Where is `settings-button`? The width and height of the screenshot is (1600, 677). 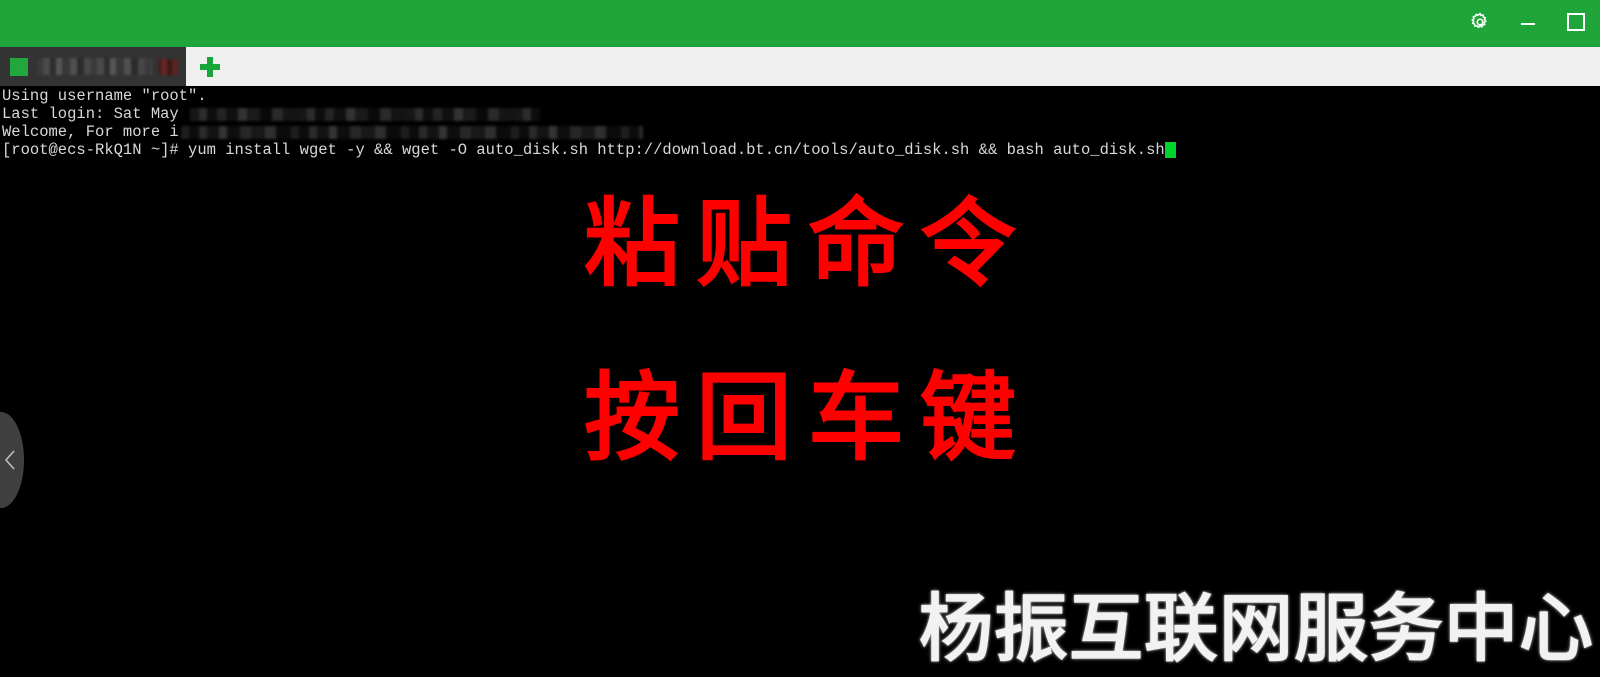
settings-button is located at coordinates (1480, 22).